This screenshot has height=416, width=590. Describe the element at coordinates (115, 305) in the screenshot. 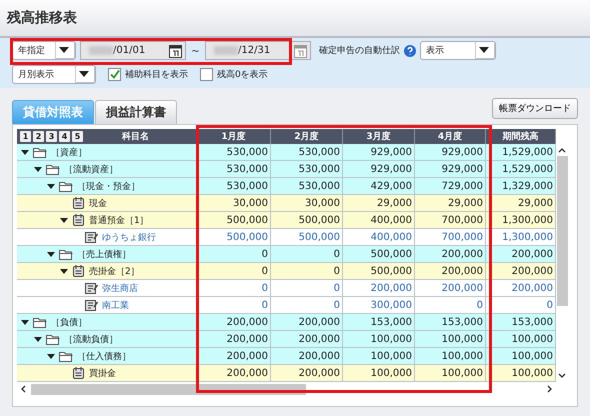

I see `account-link: 南工業` at that location.